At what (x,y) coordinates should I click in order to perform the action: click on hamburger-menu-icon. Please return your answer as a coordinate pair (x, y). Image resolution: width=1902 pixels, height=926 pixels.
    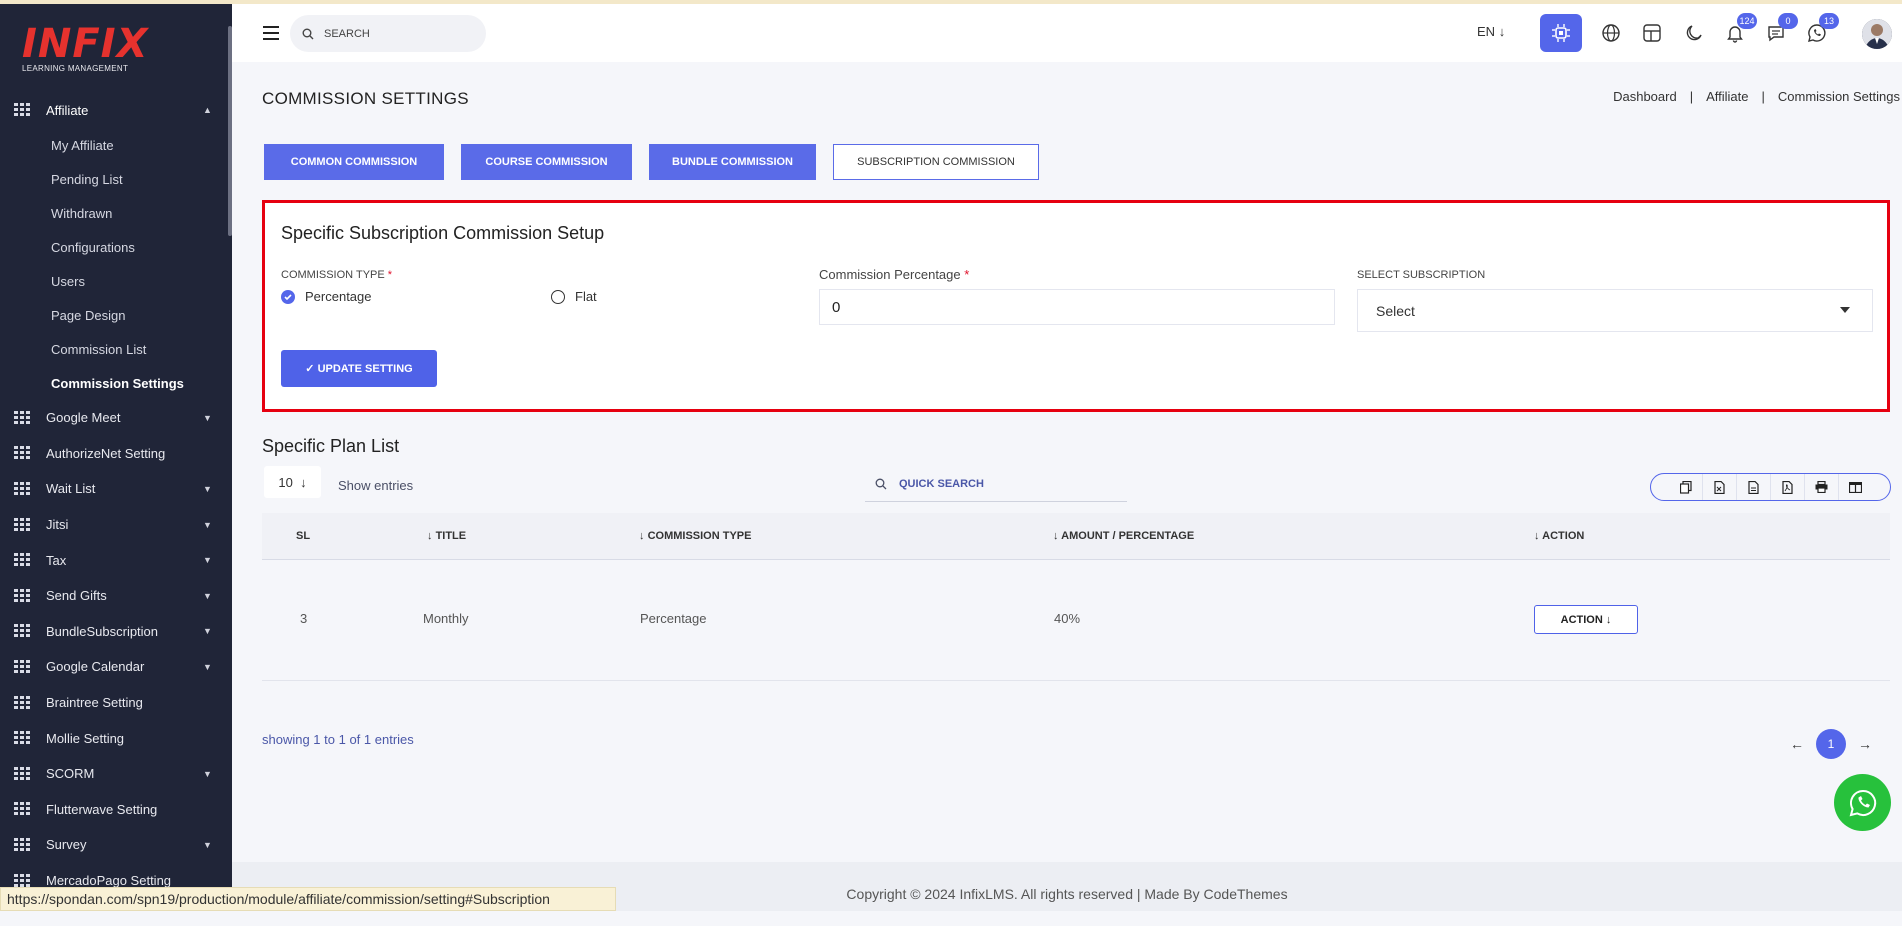
    Looking at the image, I should click on (271, 33).